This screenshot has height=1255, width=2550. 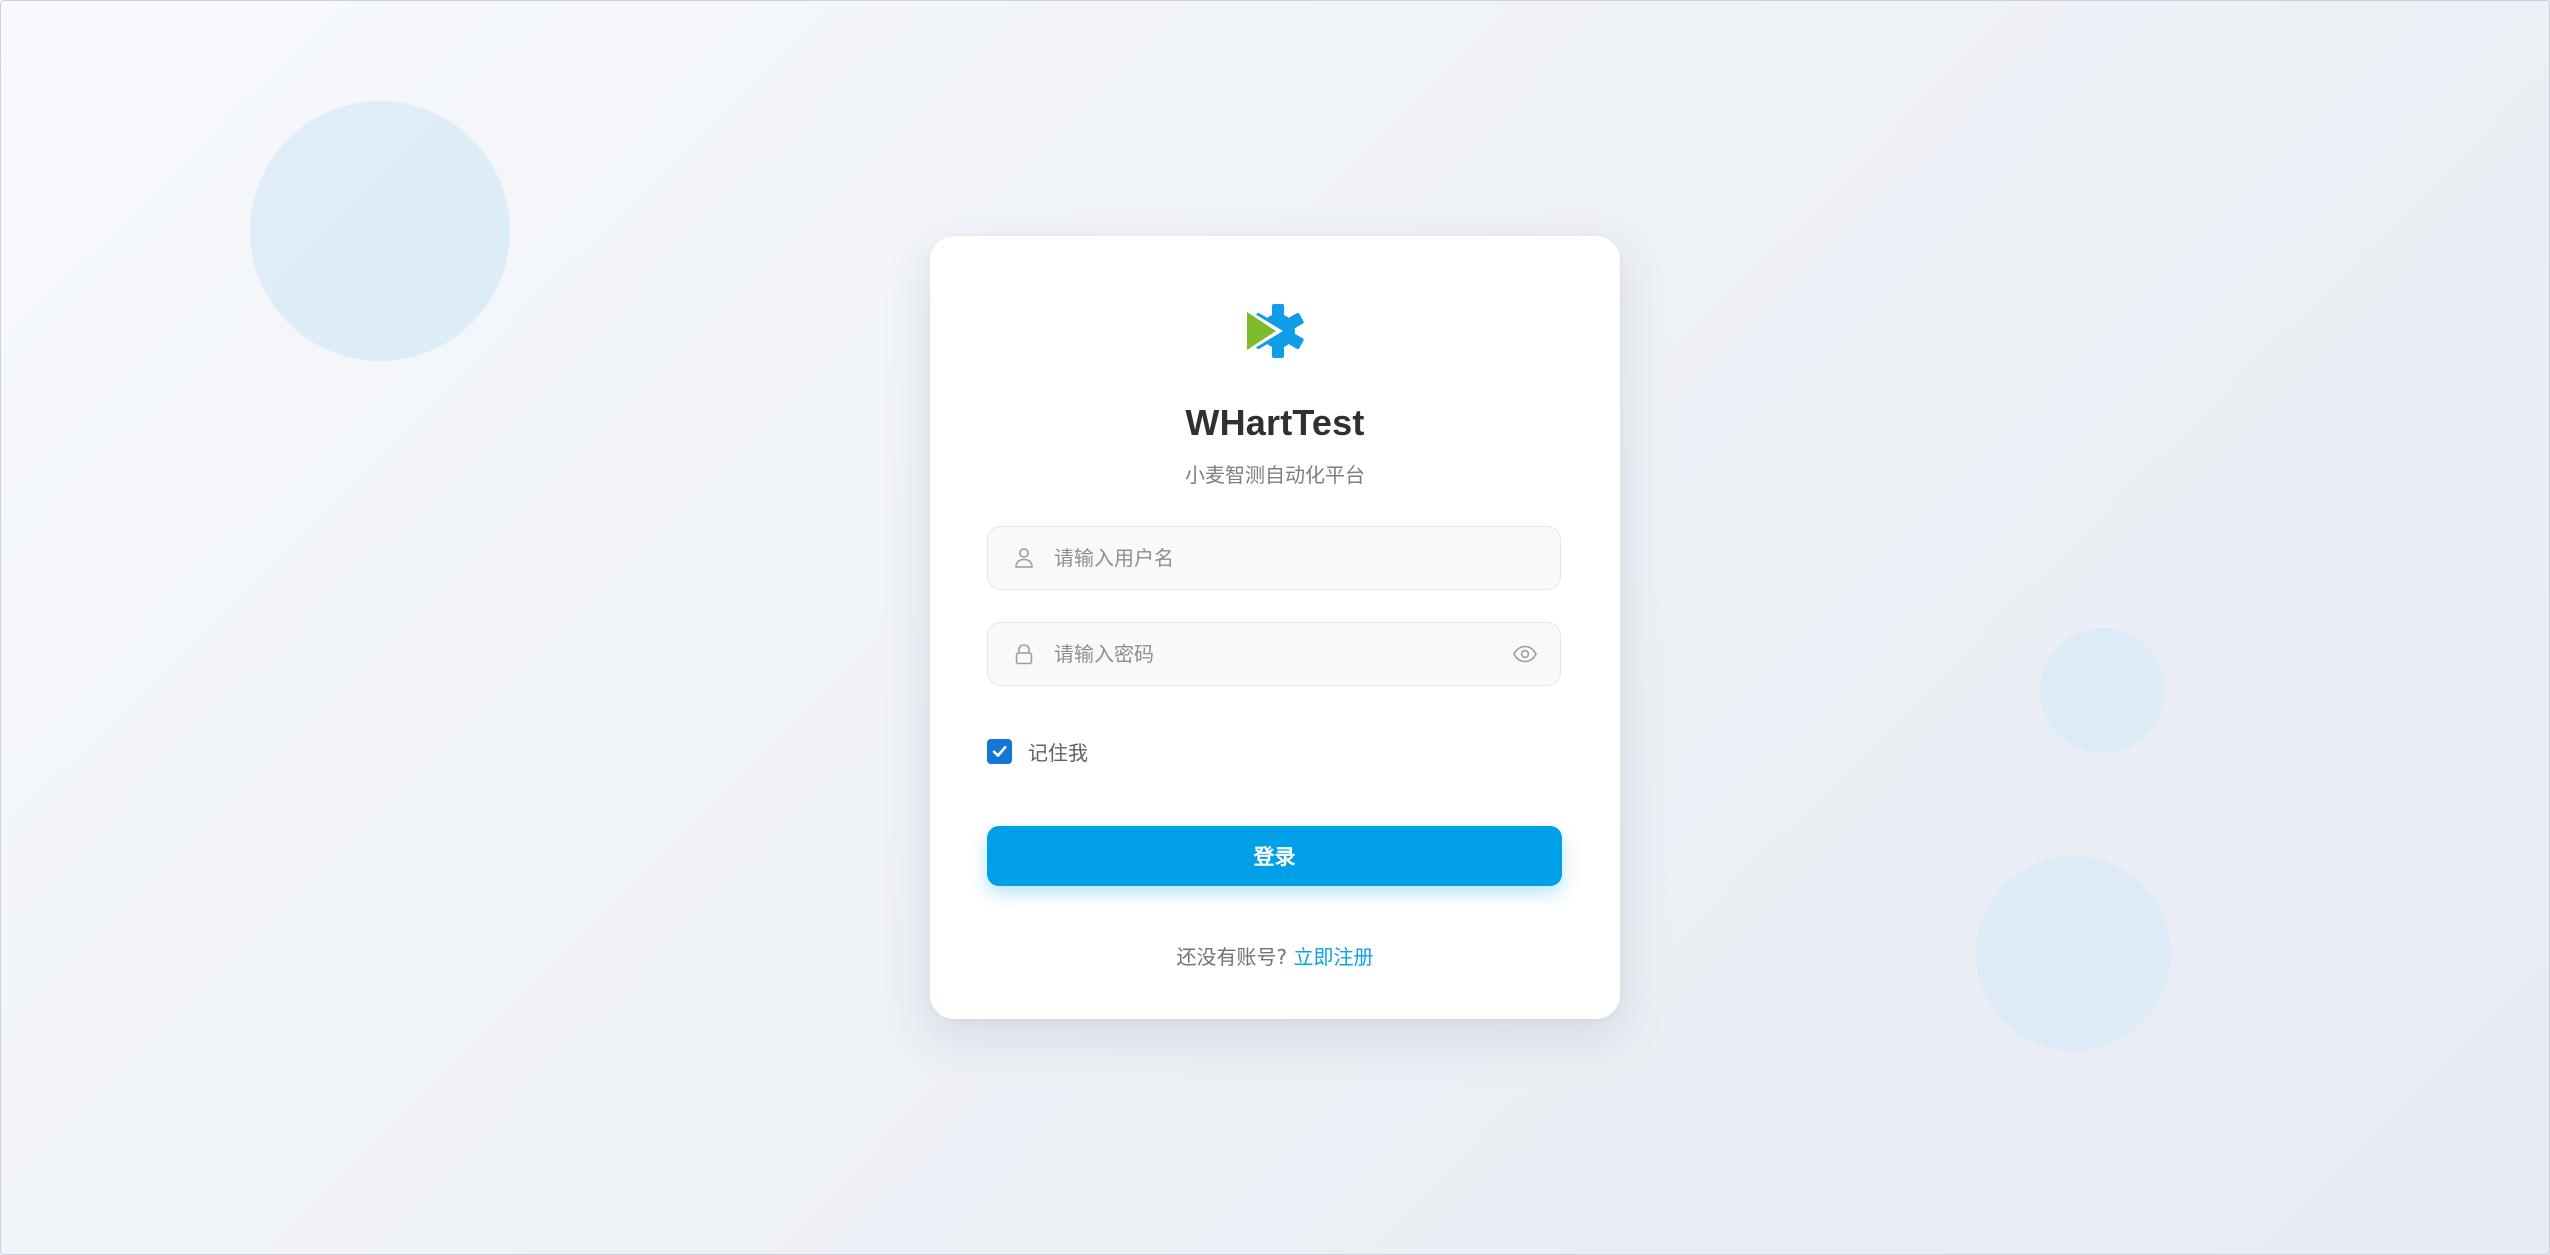 I want to click on lock-icon, so click(x=1024, y=654).